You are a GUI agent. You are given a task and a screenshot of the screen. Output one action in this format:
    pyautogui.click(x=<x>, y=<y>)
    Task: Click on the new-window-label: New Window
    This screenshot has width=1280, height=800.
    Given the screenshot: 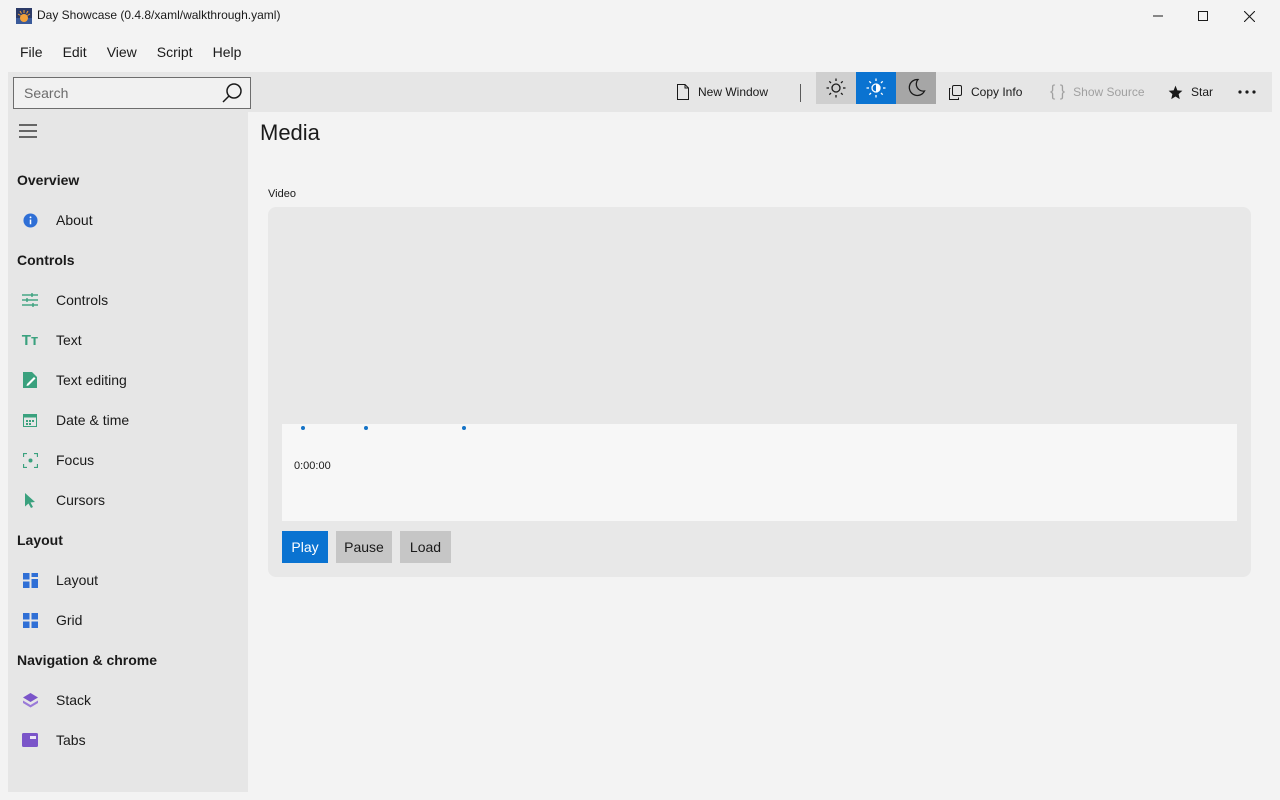 What is the action you would take?
    pyautogui.click(x=733, y=92)
    